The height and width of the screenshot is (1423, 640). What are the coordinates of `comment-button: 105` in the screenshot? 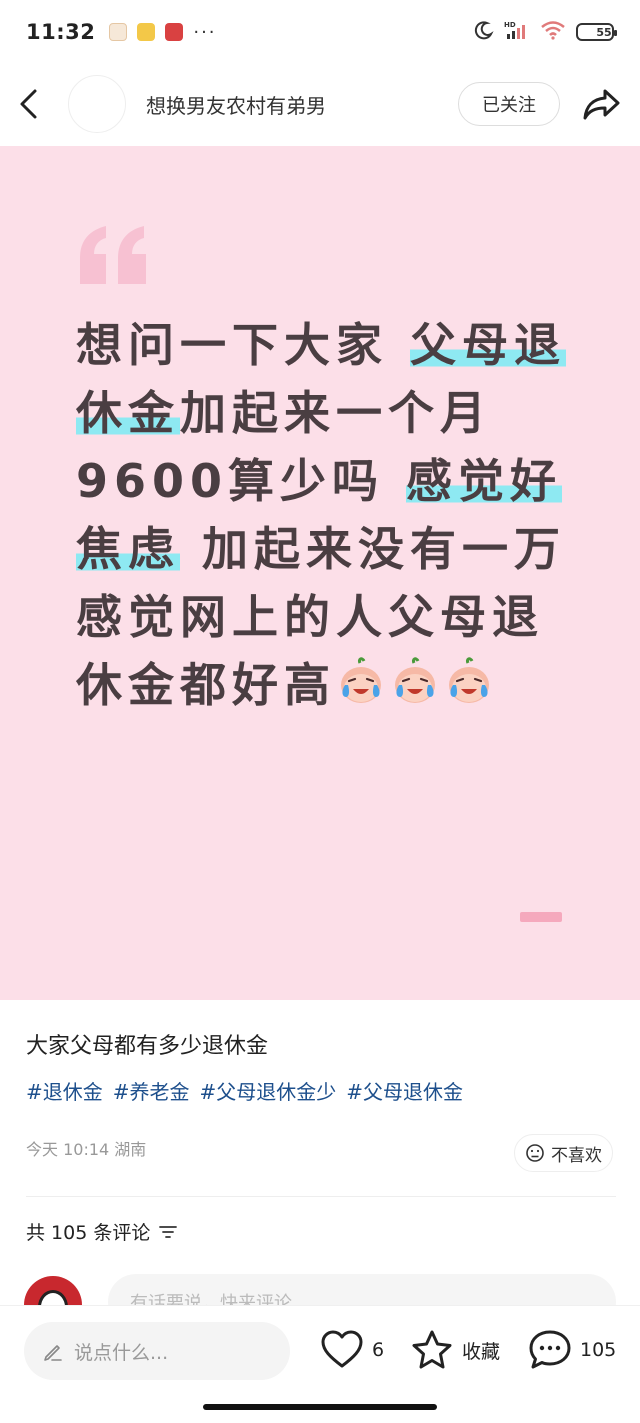 It's located at (572, 1350).